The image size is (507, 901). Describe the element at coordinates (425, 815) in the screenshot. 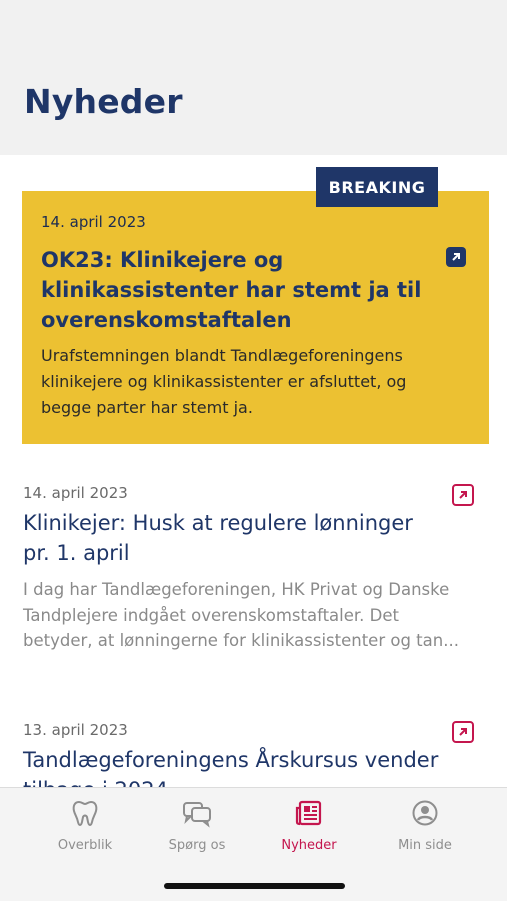

I see `person-circle-icon` at that location.